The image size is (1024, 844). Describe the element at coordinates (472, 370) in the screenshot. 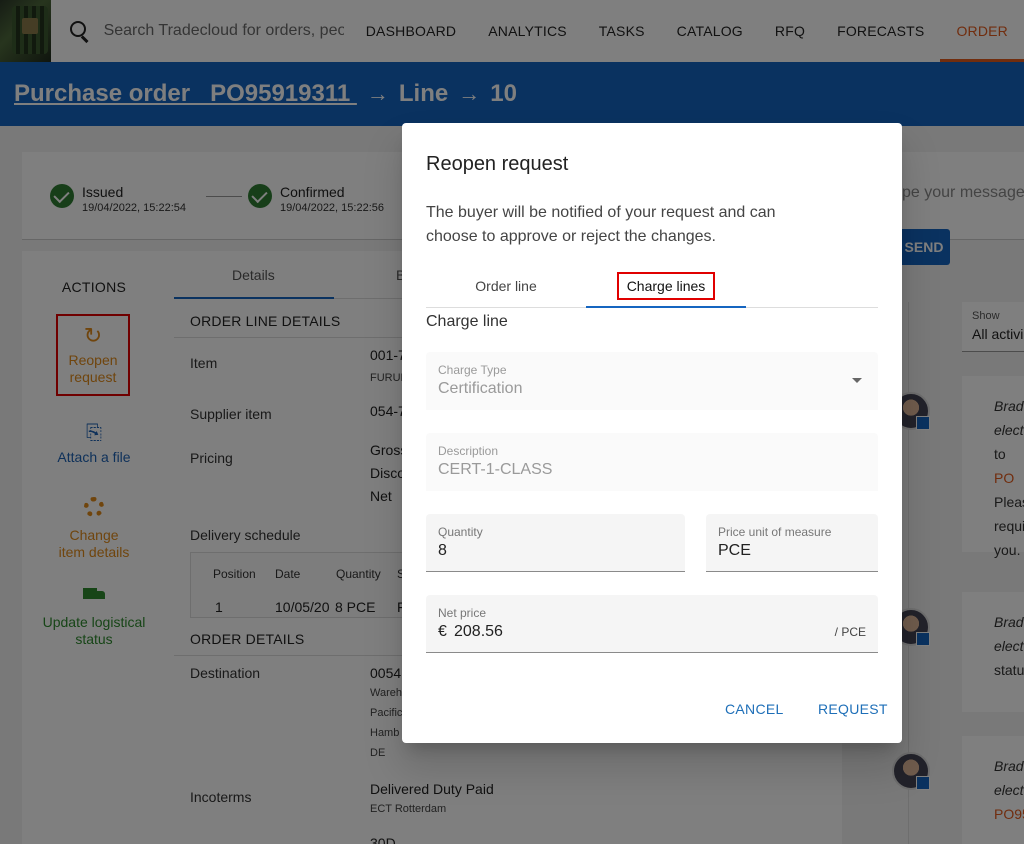

I see `field-label: Charge Type` at that location.